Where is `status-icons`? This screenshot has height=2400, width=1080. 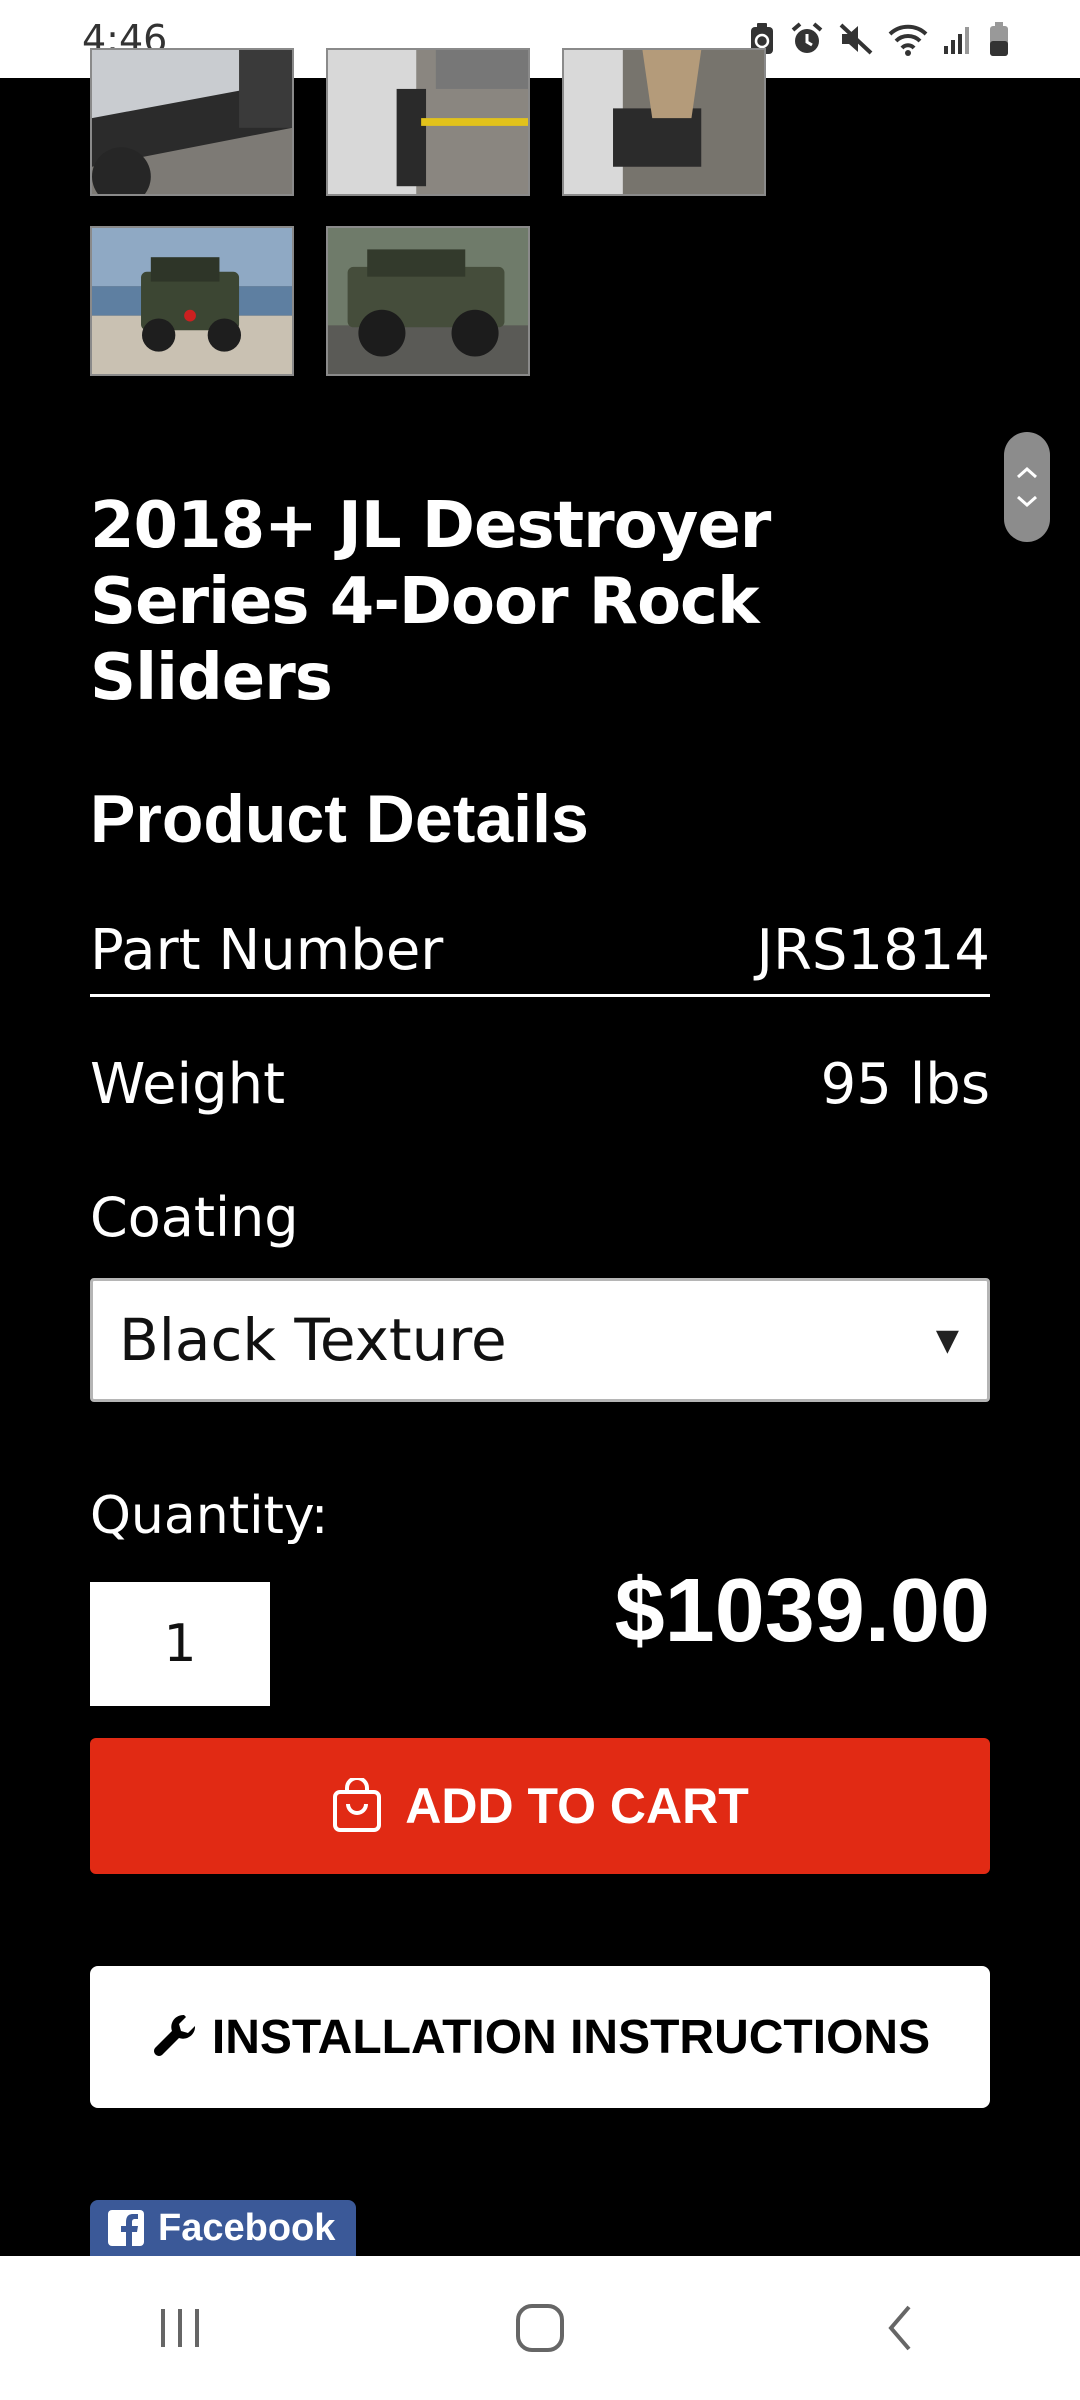
status-icons is located at coordinates (879, 39).